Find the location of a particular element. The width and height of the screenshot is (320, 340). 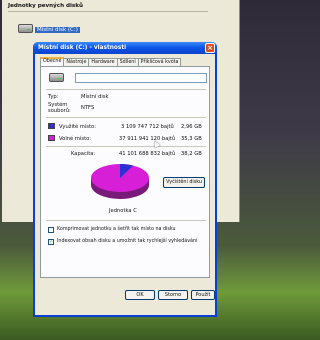

used-space-label: Využité místo: is located at coordinates (77, 127).